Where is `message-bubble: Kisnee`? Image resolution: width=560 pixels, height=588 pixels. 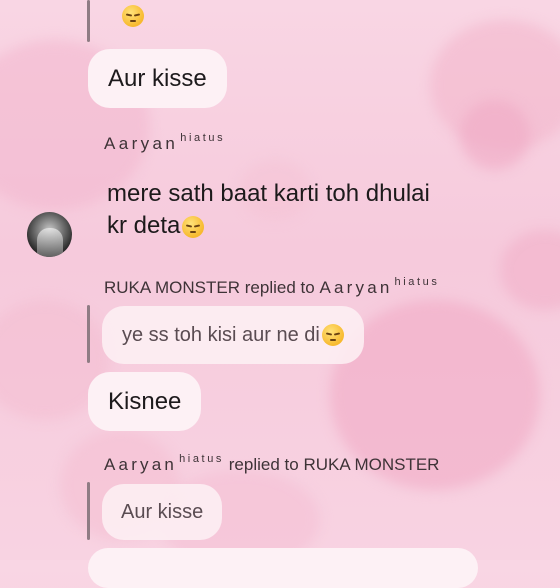 message-bubble: Kisnee is located at coordinates (145, 401).